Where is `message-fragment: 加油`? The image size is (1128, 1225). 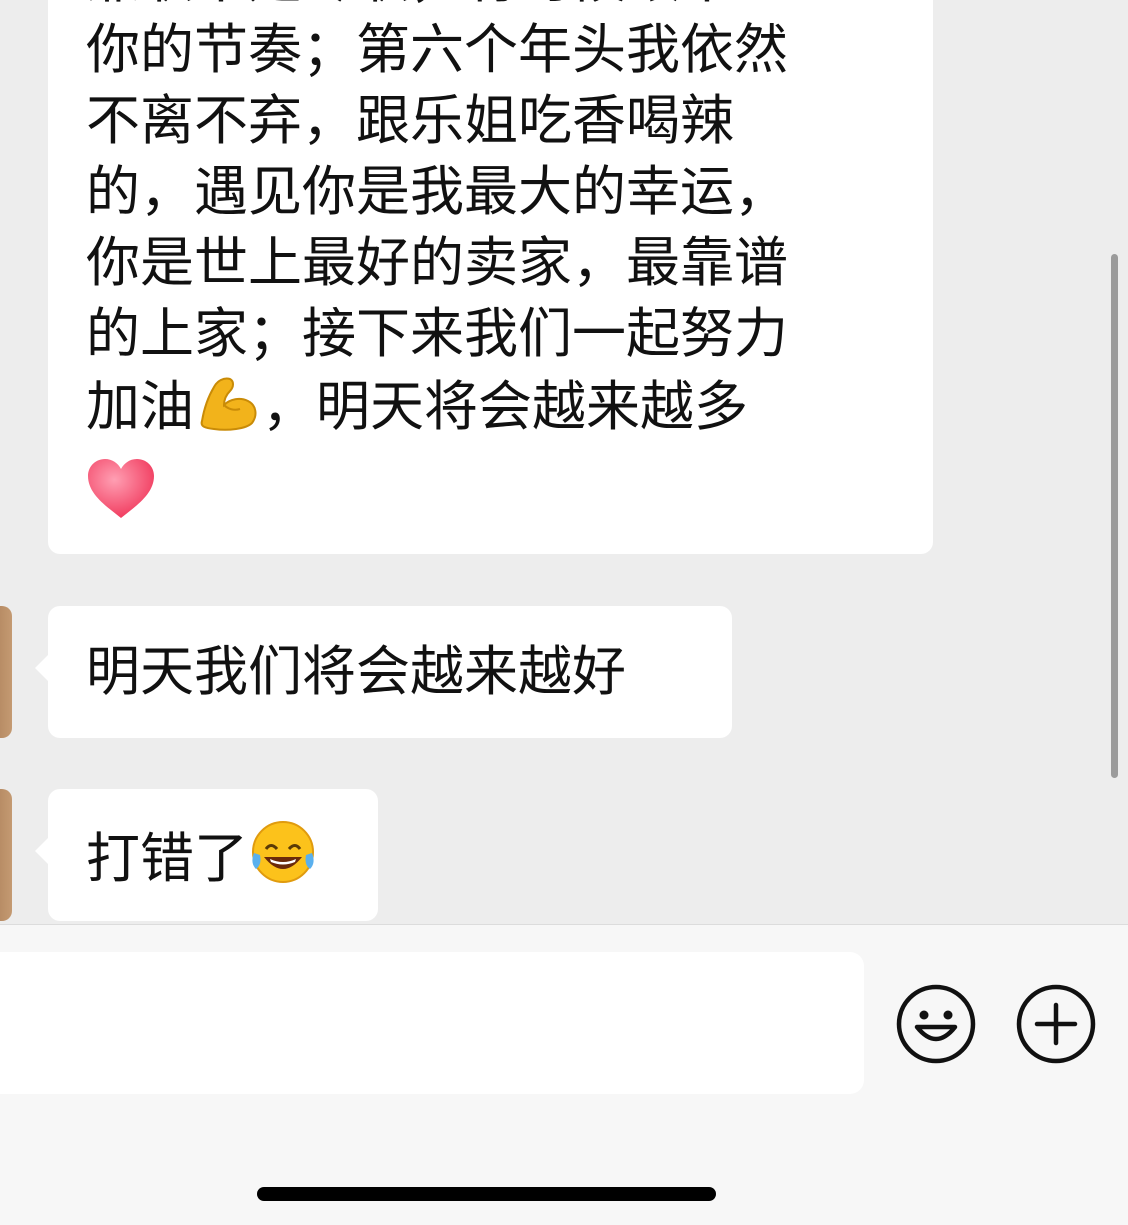 message-fragment: 加油 is located at coordinates (140, 406).